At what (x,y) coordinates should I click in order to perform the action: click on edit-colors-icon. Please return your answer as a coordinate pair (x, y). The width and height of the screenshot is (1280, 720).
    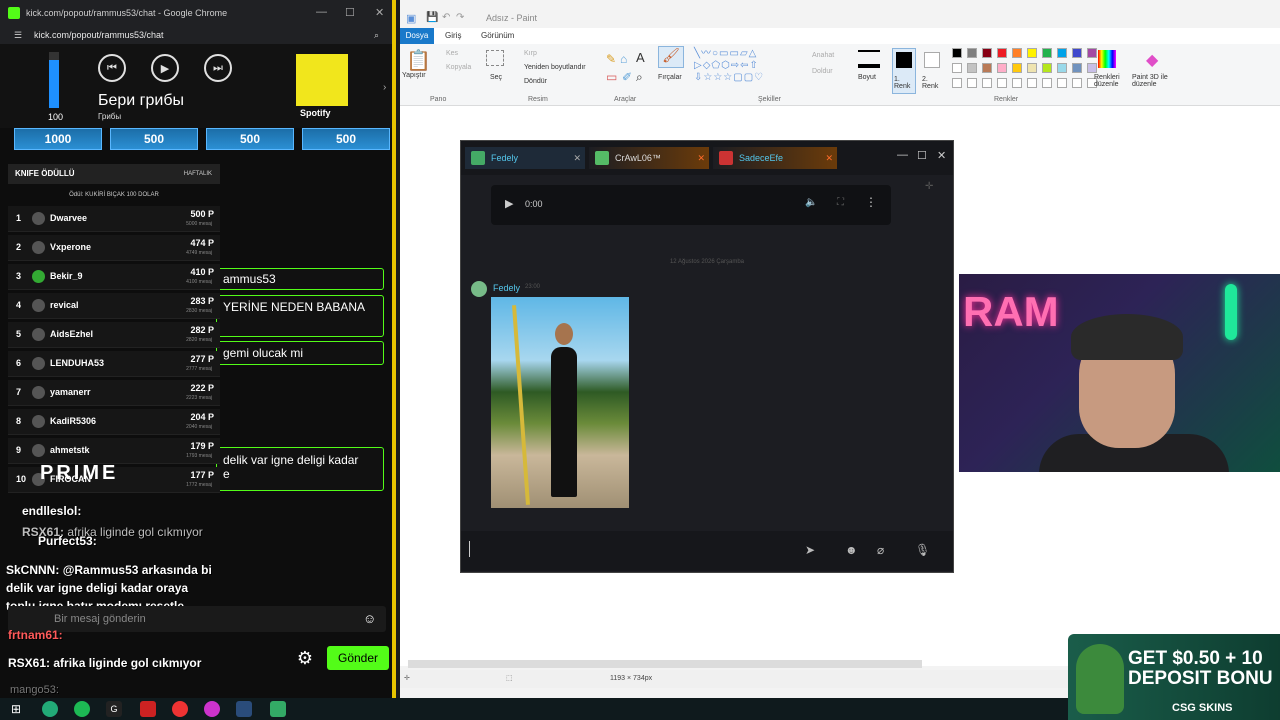
    Looking at the image, I should click on (1107, 59).